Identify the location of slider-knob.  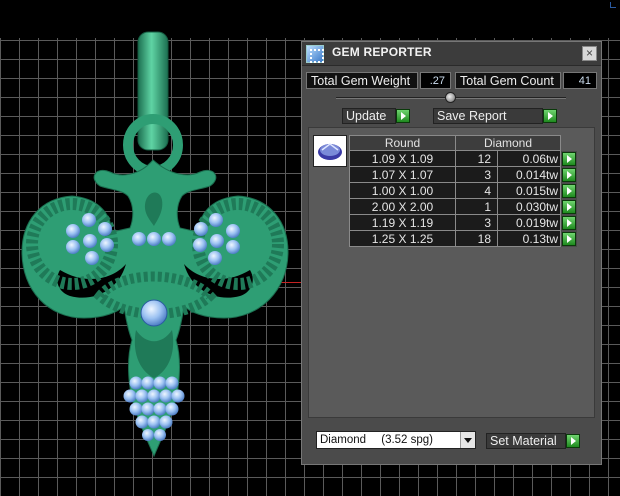
(450, 97).